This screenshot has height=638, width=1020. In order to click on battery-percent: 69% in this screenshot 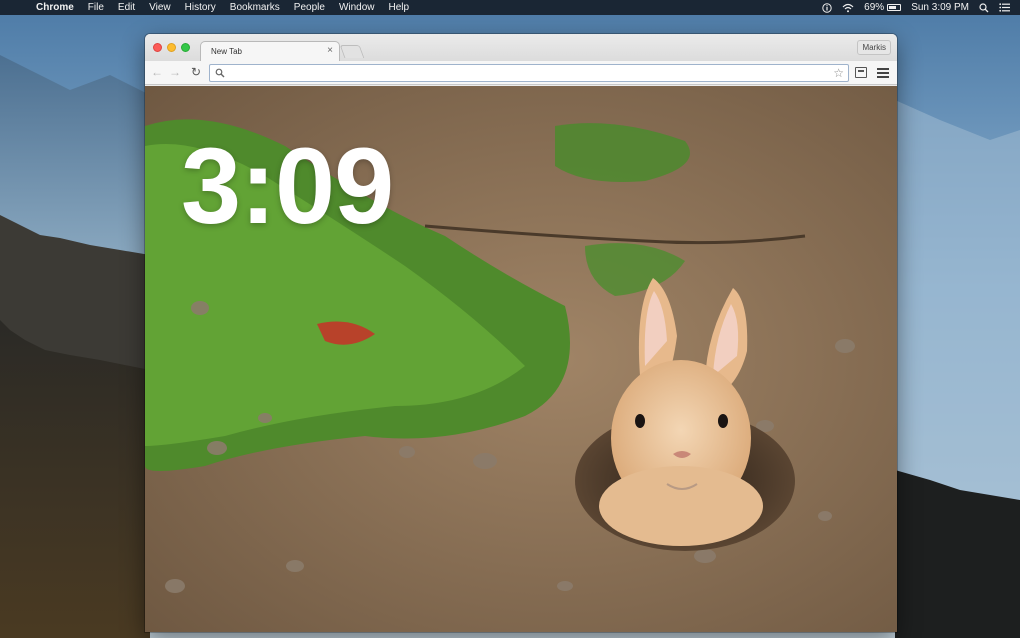, I will do `click(874, 7)`.